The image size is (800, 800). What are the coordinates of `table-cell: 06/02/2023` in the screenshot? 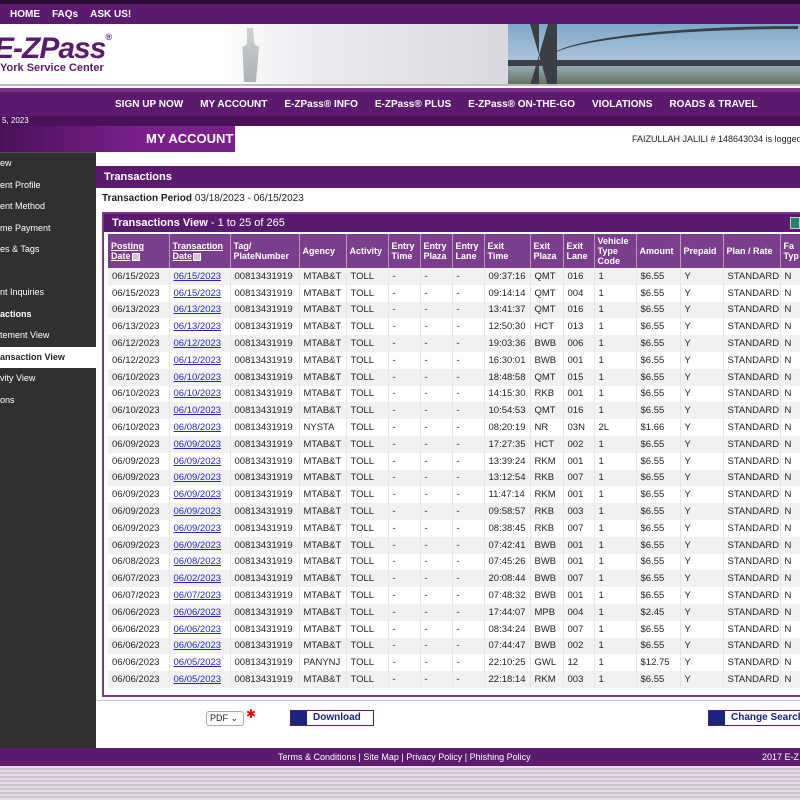 It's located at (200, 579).